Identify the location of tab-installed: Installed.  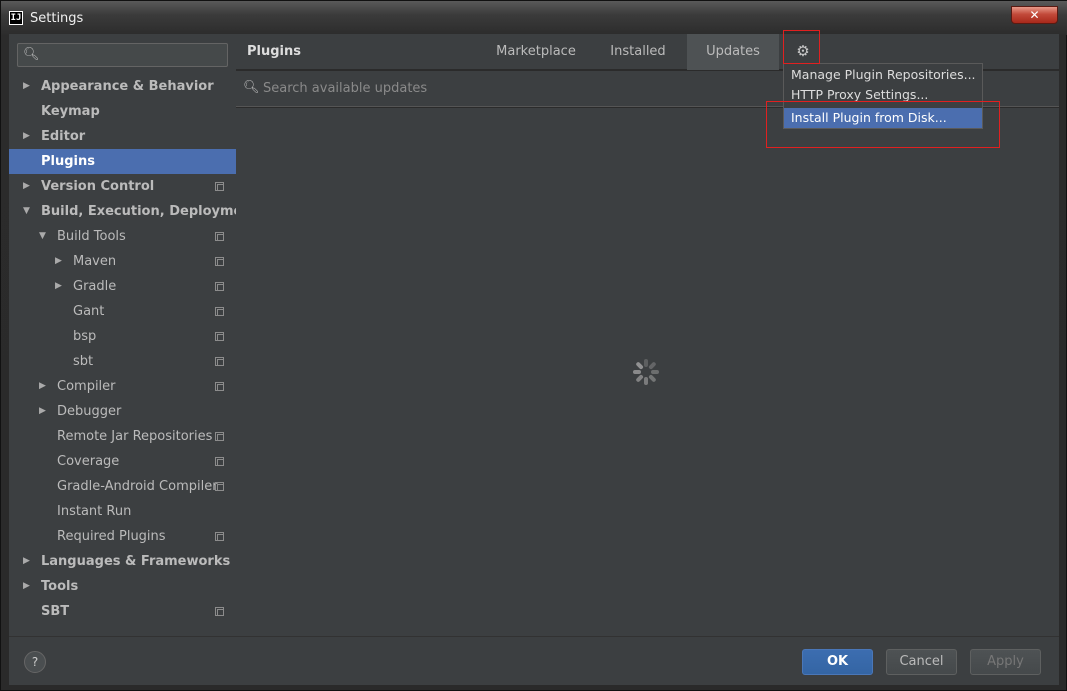
(638, 52).